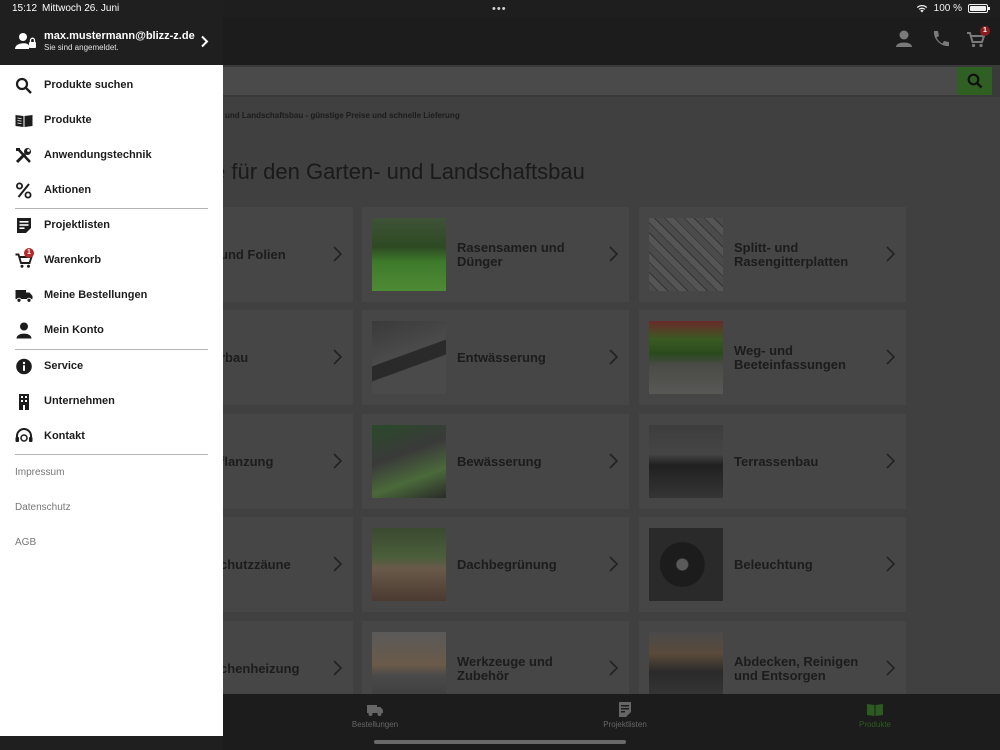  What do you see at coordinates (499, 461) in the screenshot?
I see `category-label: Bewässerung` at bounding box center [499, 461].